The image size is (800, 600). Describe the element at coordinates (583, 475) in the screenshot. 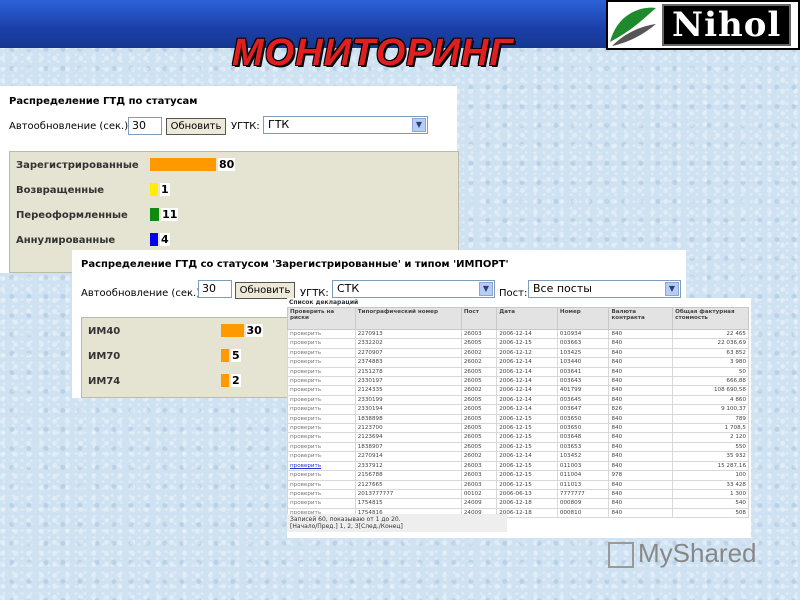

I see `table-cell: 011004` at that location.